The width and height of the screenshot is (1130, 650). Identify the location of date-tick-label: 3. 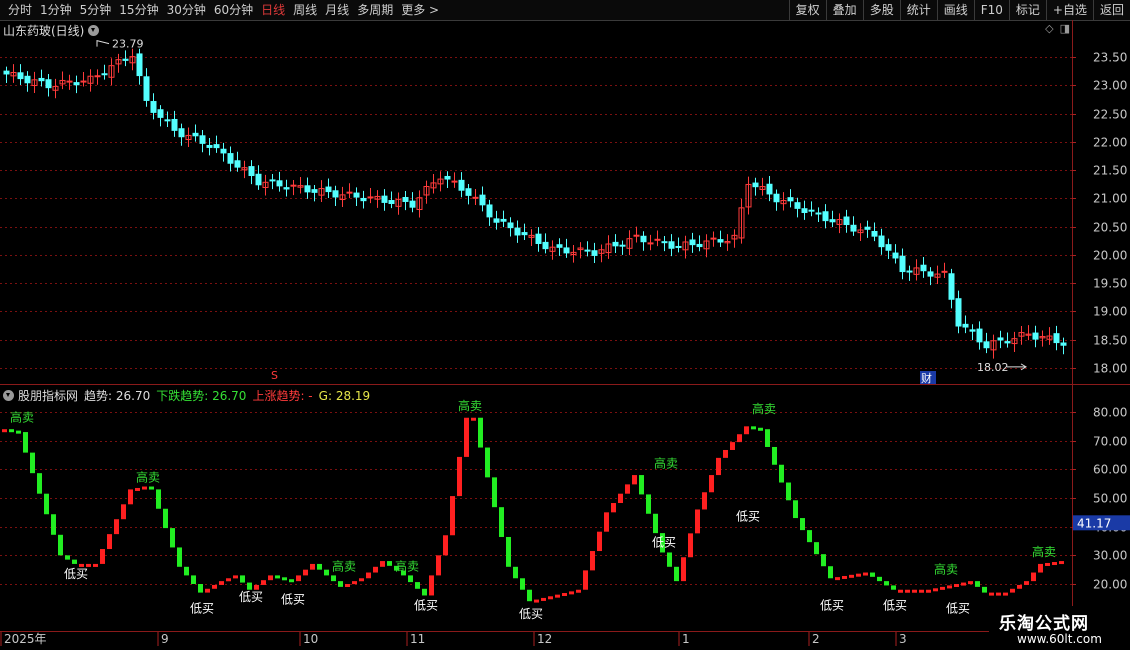
(903, 639).